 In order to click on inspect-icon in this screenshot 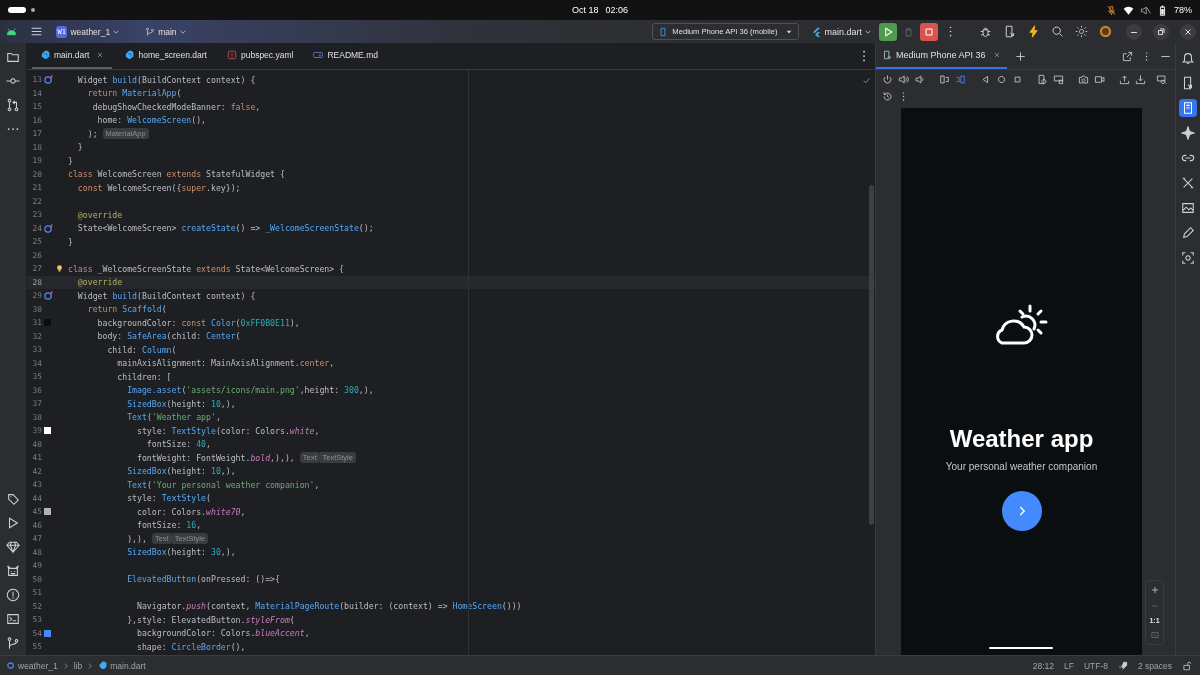, I will do `click(1161, 79)`.